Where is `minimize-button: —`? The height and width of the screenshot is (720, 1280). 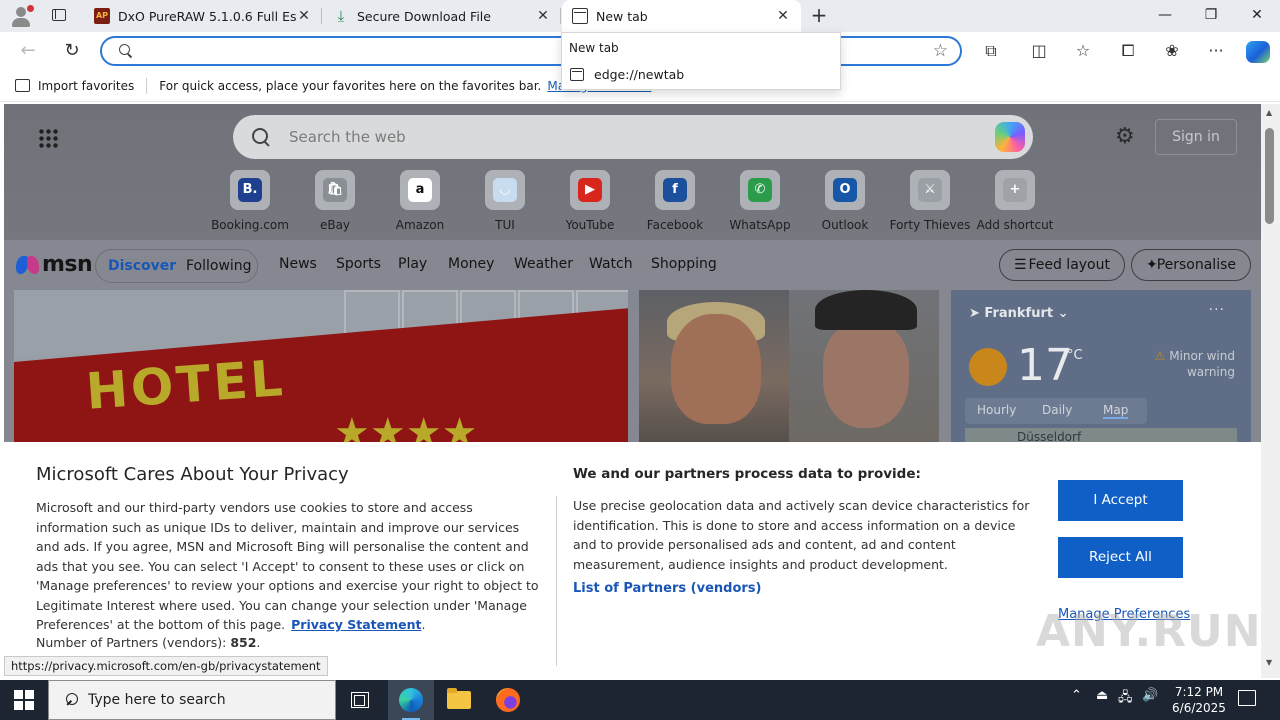
minimize-button: — is located at coordinates (1165, 16).